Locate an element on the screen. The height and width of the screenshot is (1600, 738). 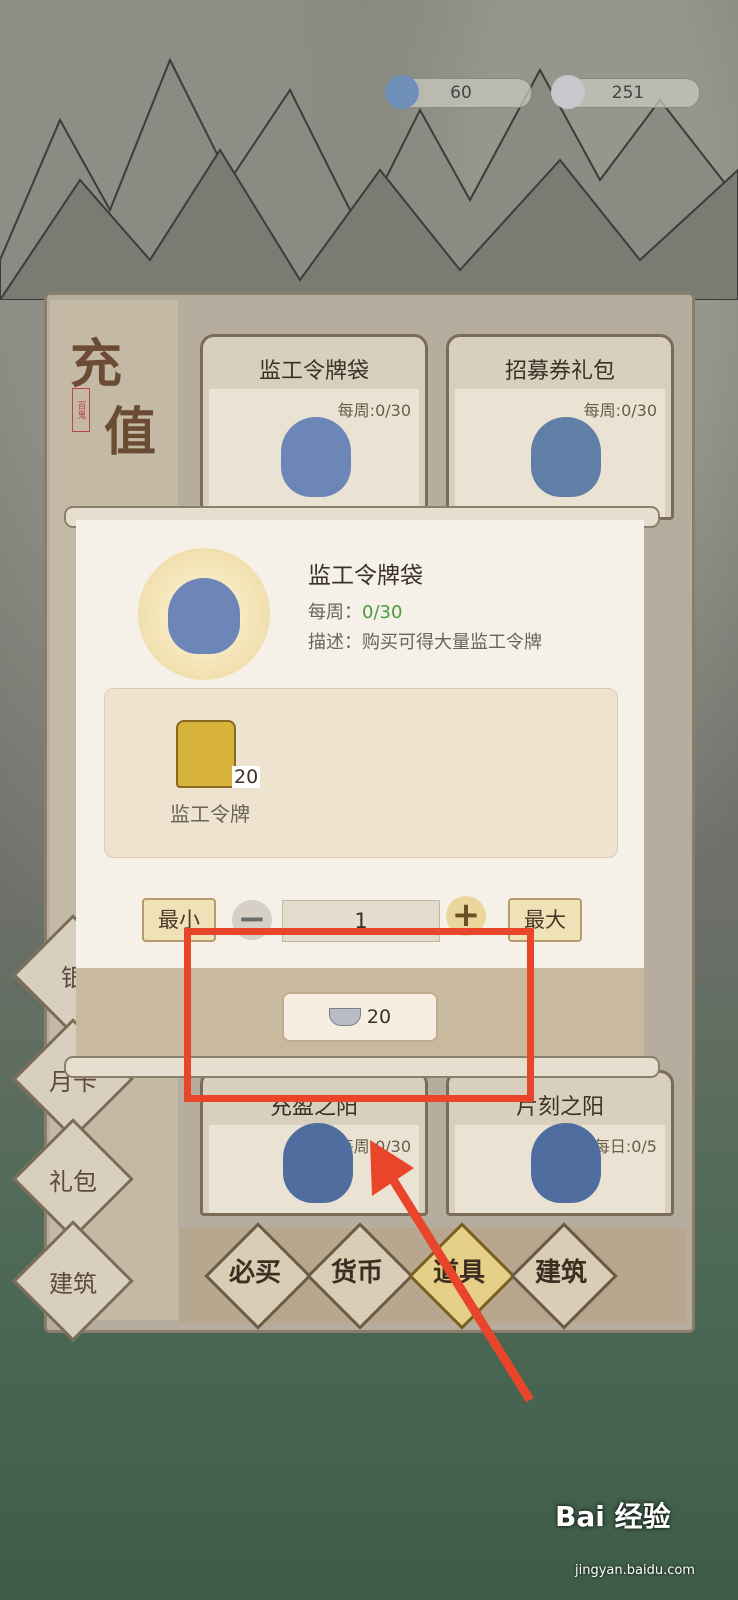
baidu-watermark: Bai 经验 is located at coordinates (613, 1516).